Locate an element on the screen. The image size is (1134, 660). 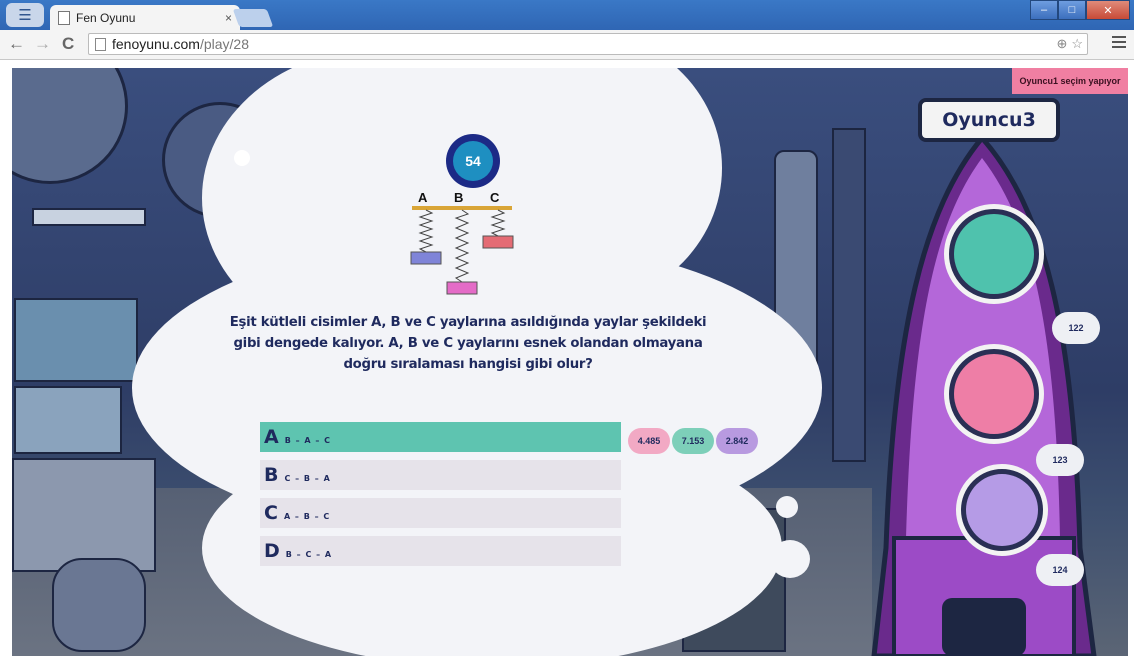
answer-text: C – B – A is located at coordinates (307, 478).